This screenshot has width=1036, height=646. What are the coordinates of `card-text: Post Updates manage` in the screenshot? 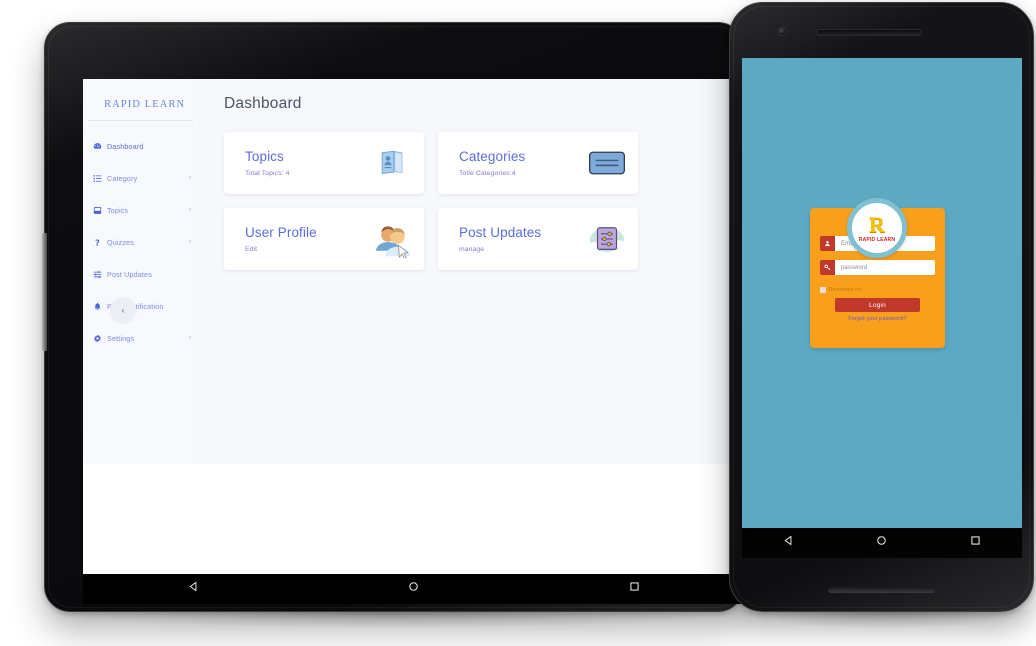 It's located at (500, 239).